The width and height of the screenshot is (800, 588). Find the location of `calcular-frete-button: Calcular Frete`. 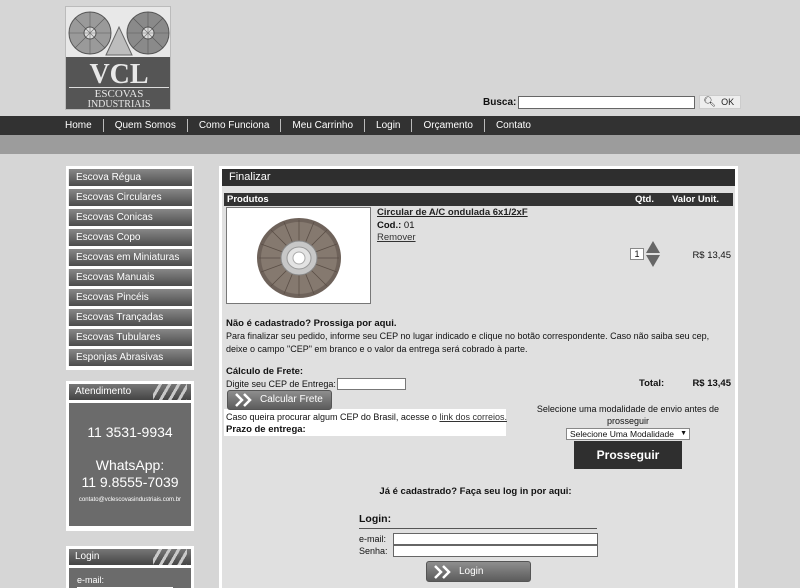

calcular-frete-button: Calcular Frete is located at coordinates (279, 400).